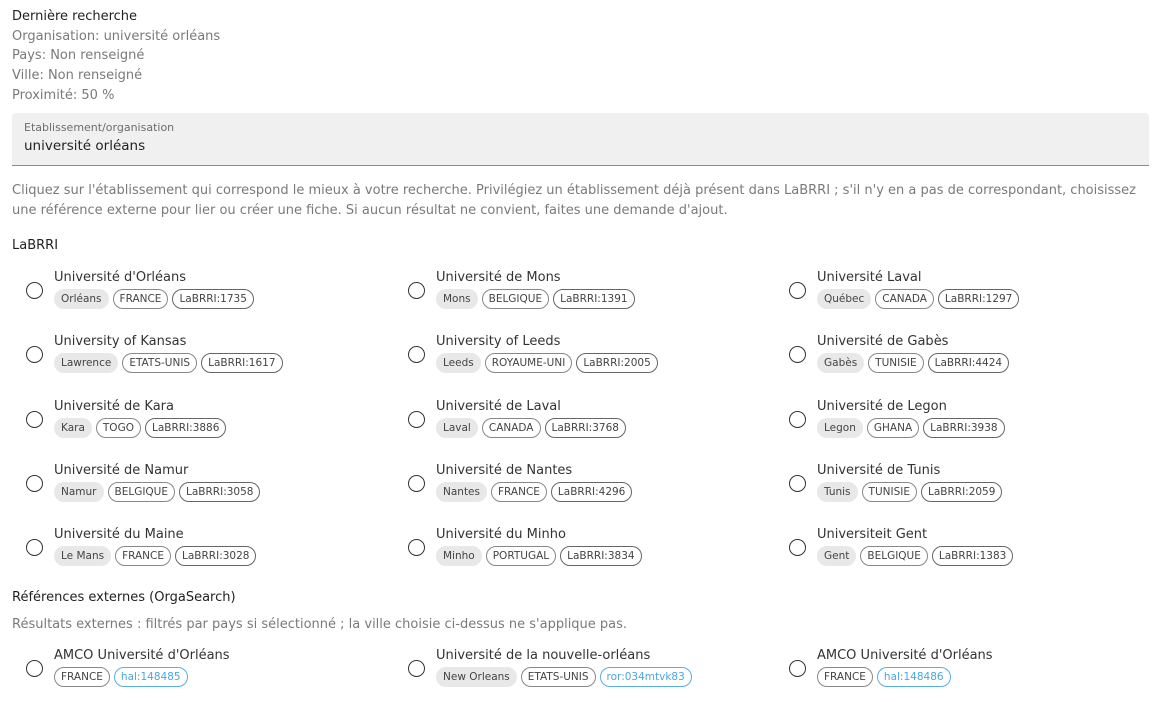 Image resolution: width=1156 pixels, height=702 pixels. What do you see at coordinates (78, 56) in the screenshot?
I see `last-search-pays: Pays: Non renseigné` at bounding box center [78, 56].